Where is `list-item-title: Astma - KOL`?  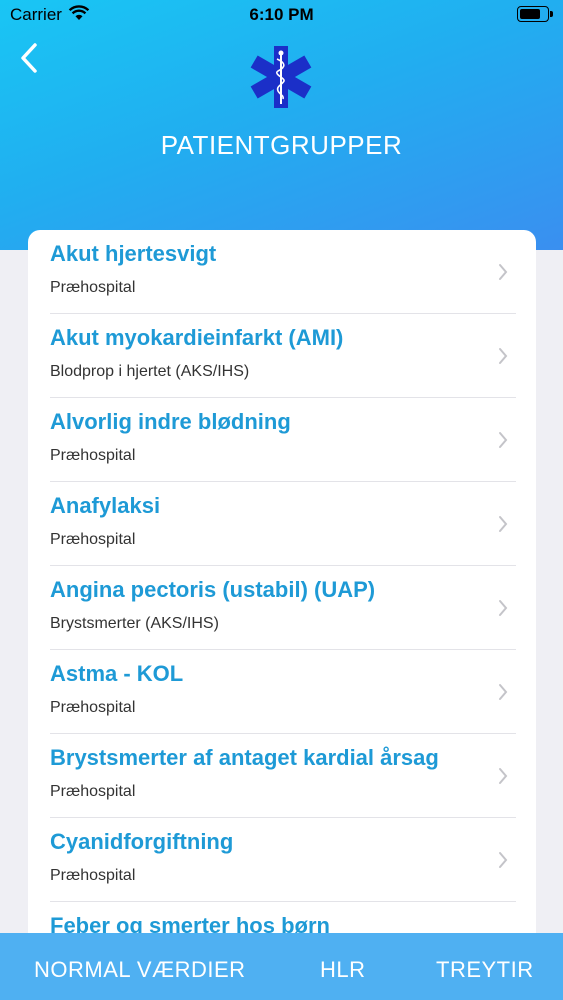 list-item-title: Astma - KOL is located at coordinates (117, 673).